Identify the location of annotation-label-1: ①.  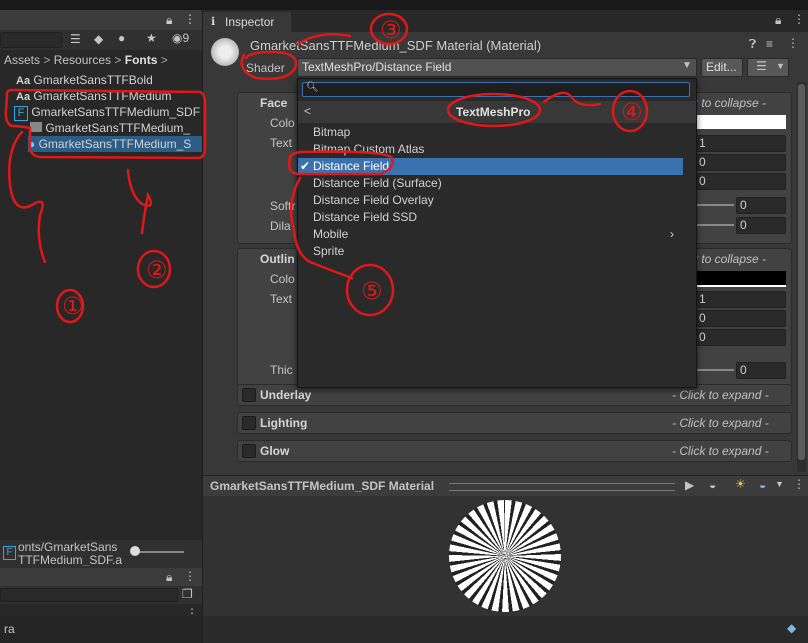
(73, 306).